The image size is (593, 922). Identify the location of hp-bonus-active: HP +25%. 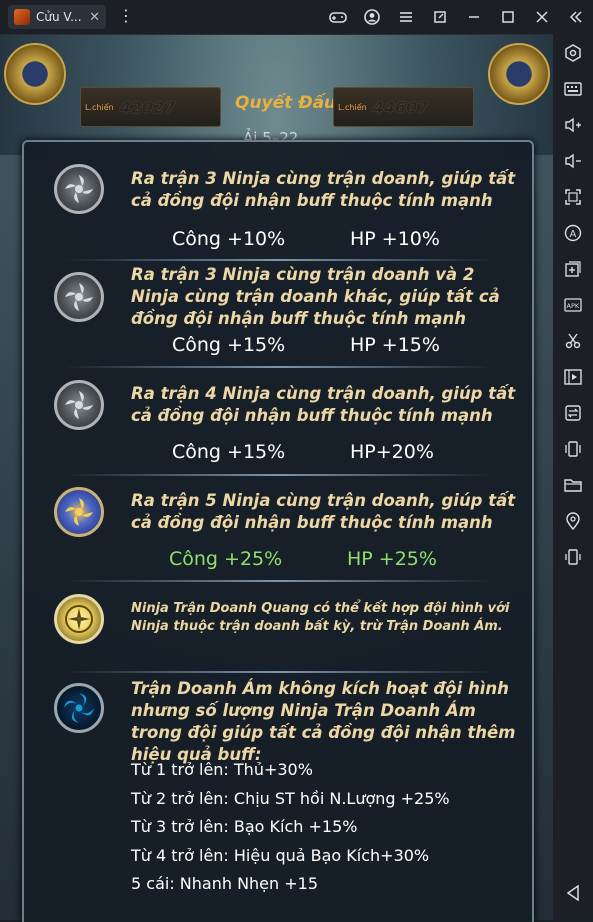
(392, 559).